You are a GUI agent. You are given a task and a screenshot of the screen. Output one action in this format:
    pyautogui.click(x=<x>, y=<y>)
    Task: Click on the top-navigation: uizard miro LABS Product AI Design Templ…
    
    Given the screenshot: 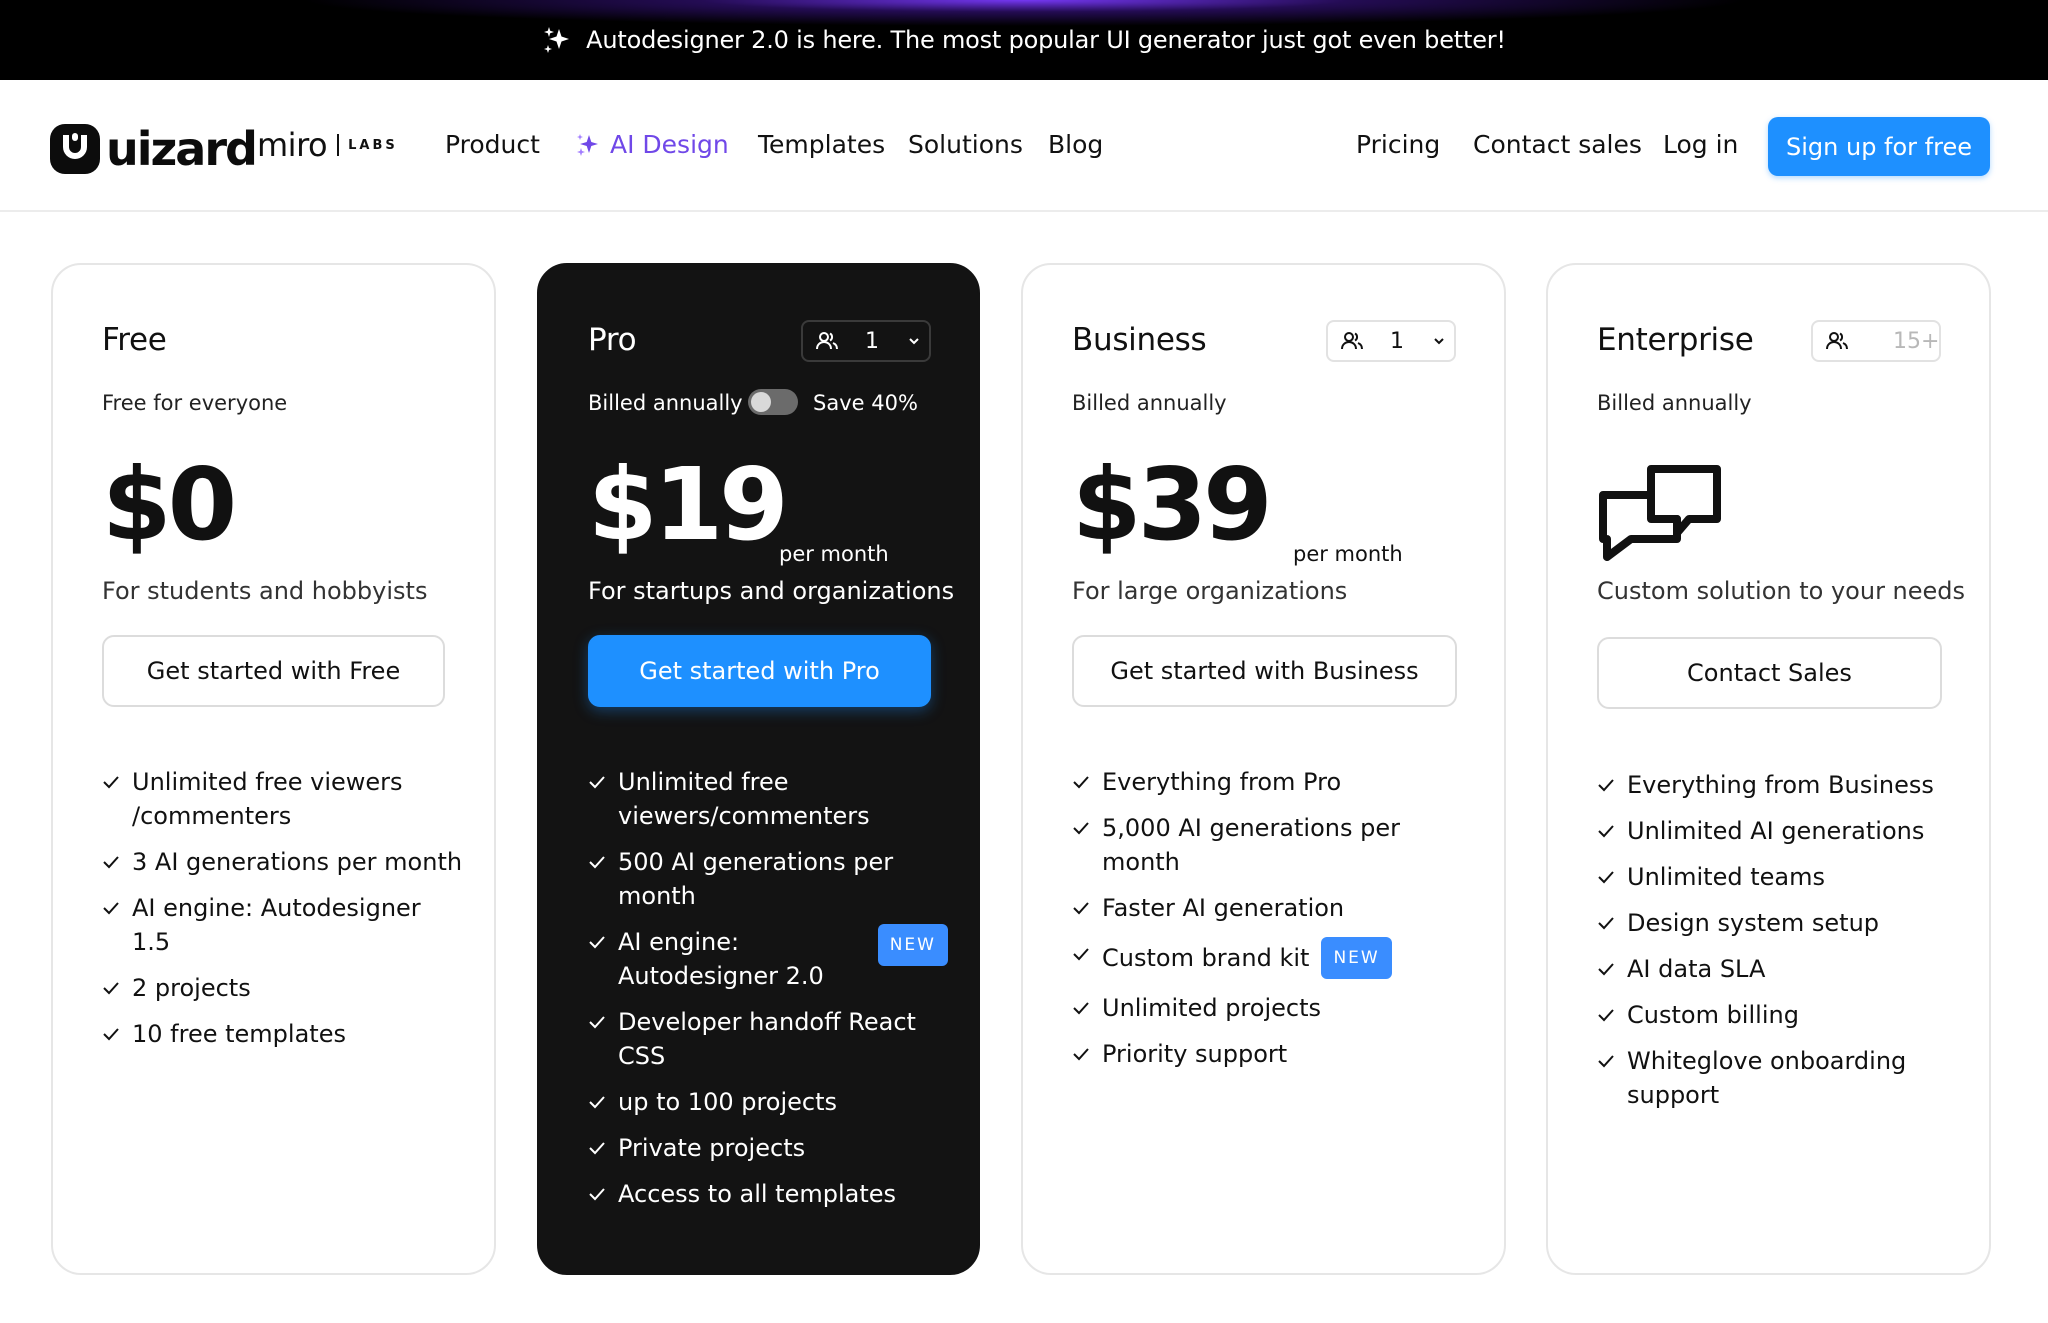 What is the action you would take?
    pyautogui.click(x=1024, y=146)
    